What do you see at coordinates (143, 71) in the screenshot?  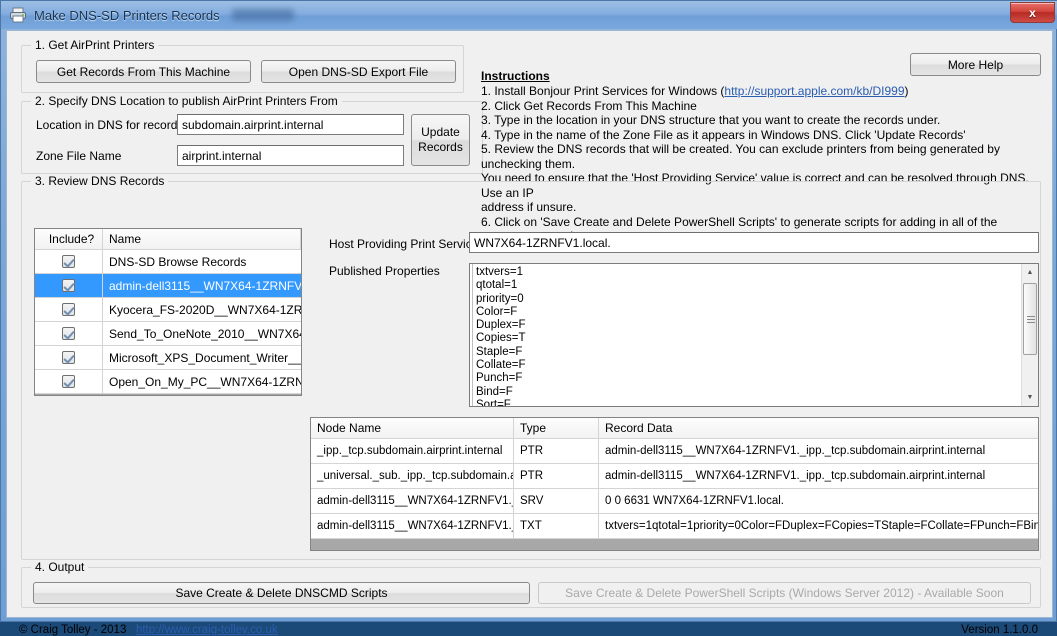 I see `get-records-from-machine-button: Get Records From This Machine` at bounding box center [143, 71].